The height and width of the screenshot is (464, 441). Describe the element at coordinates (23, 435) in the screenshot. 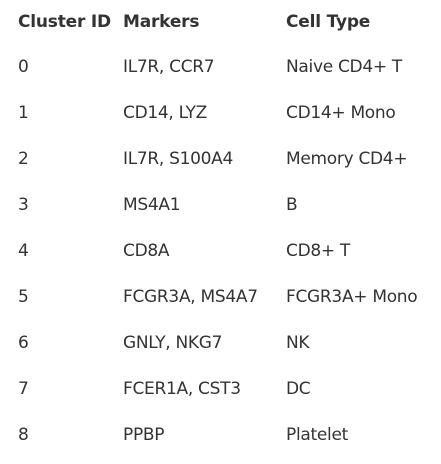

I see `cell-cluster-id: 8` at that location.